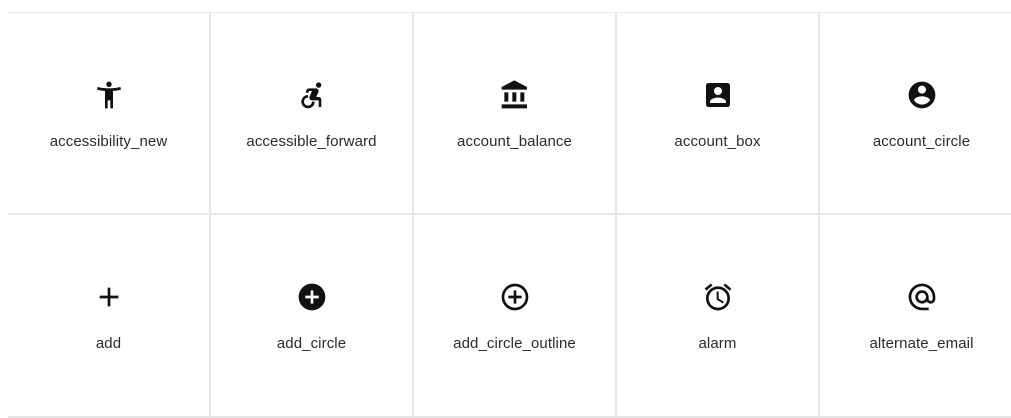 This screenshot has width=1011, height=418. I want to click on icon-label: account_balance, so click(514, 141).